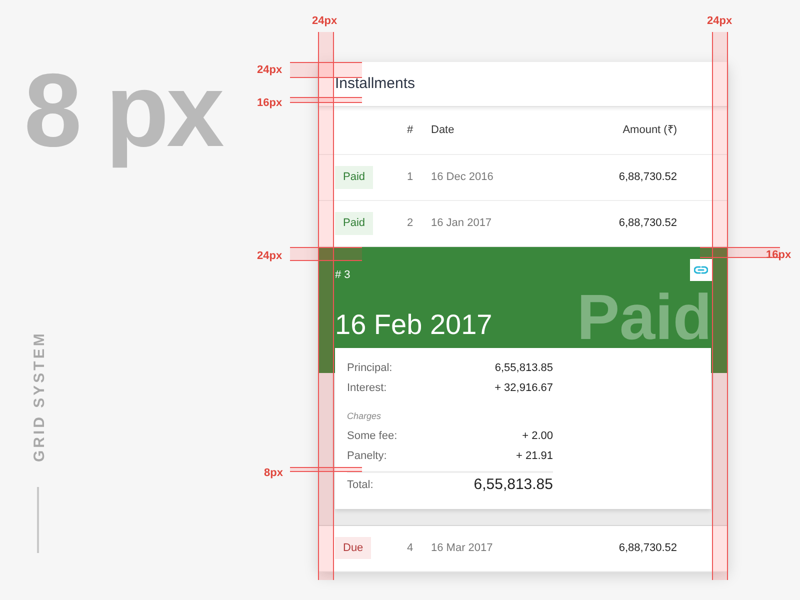  What do you see at coordinates (342, 275) in the screenshot?
I see `installment-number: # 3` at bounding box center [342, 275].